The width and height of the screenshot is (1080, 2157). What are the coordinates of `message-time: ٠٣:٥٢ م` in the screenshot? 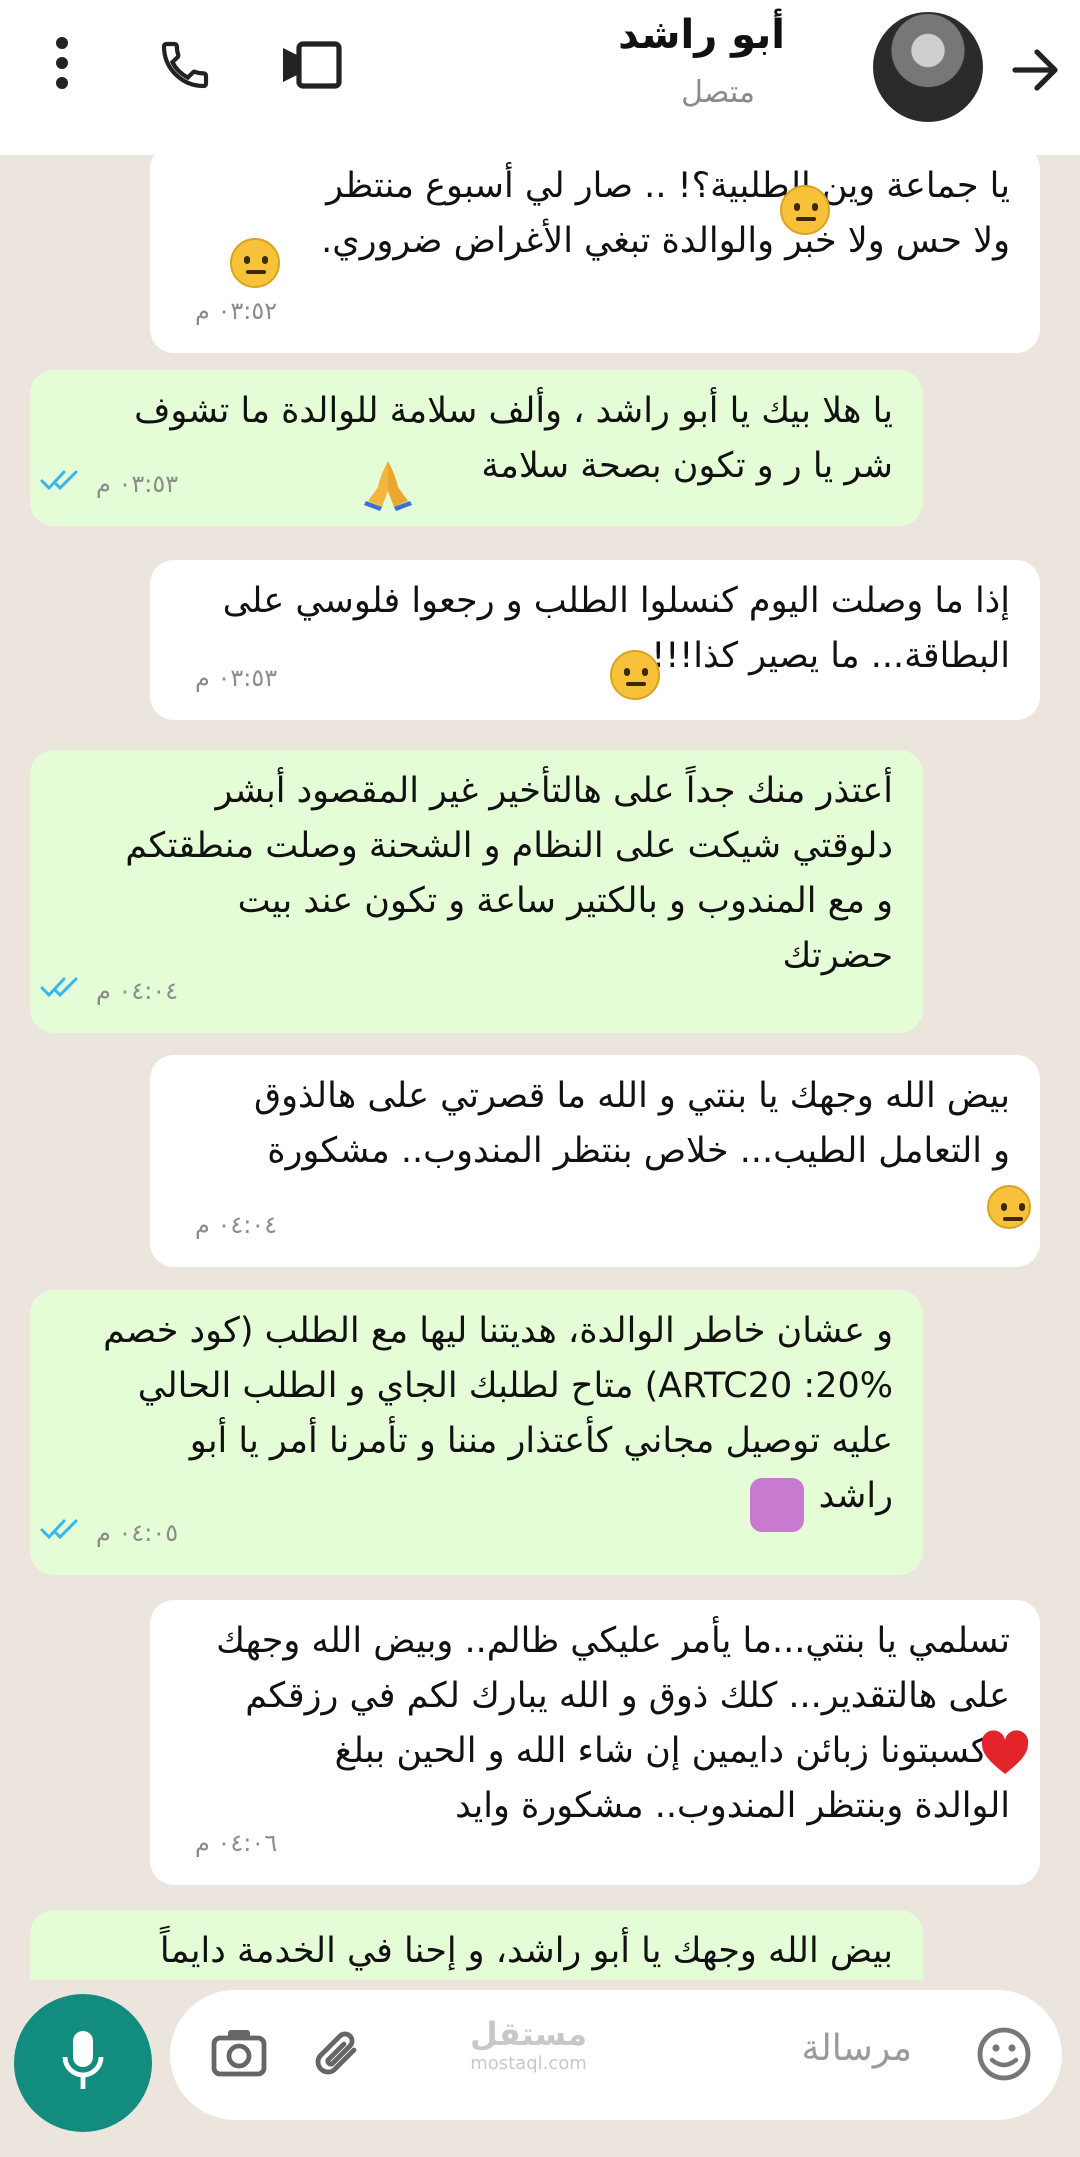 It's located at (236, 311).